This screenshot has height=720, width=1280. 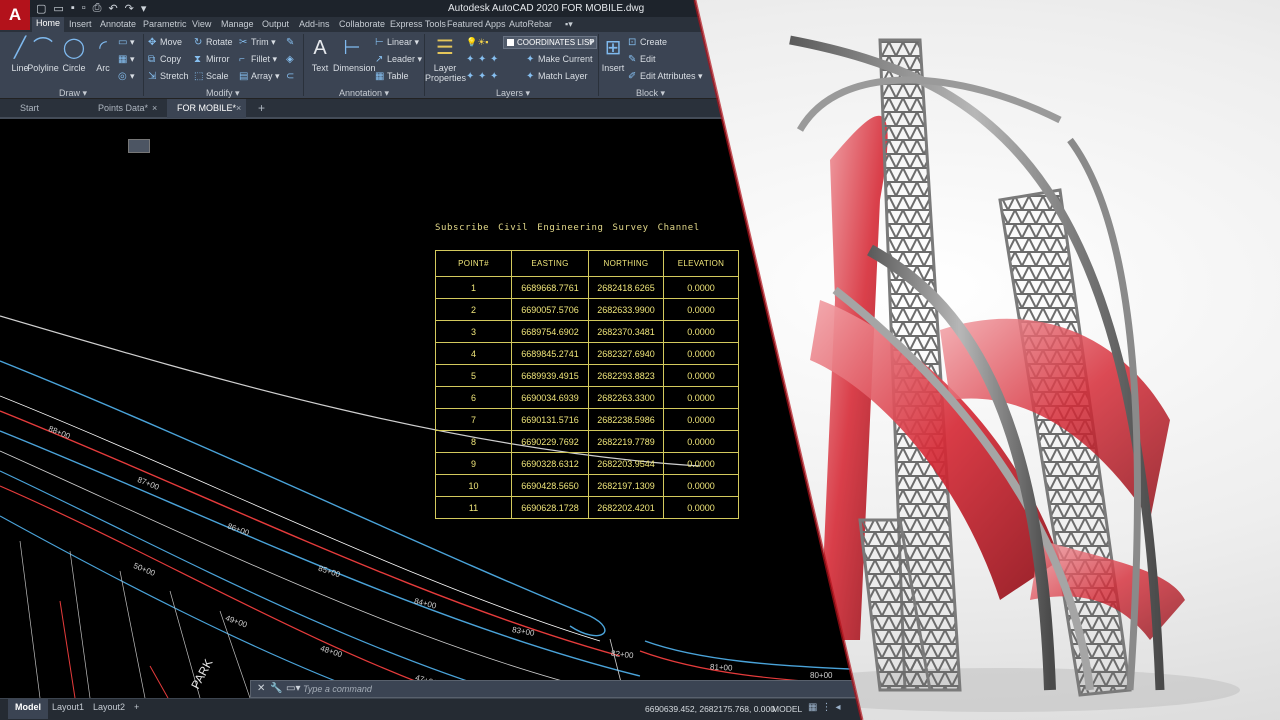 I want to click on open-icon: ▭, so click(x=58, y=8).